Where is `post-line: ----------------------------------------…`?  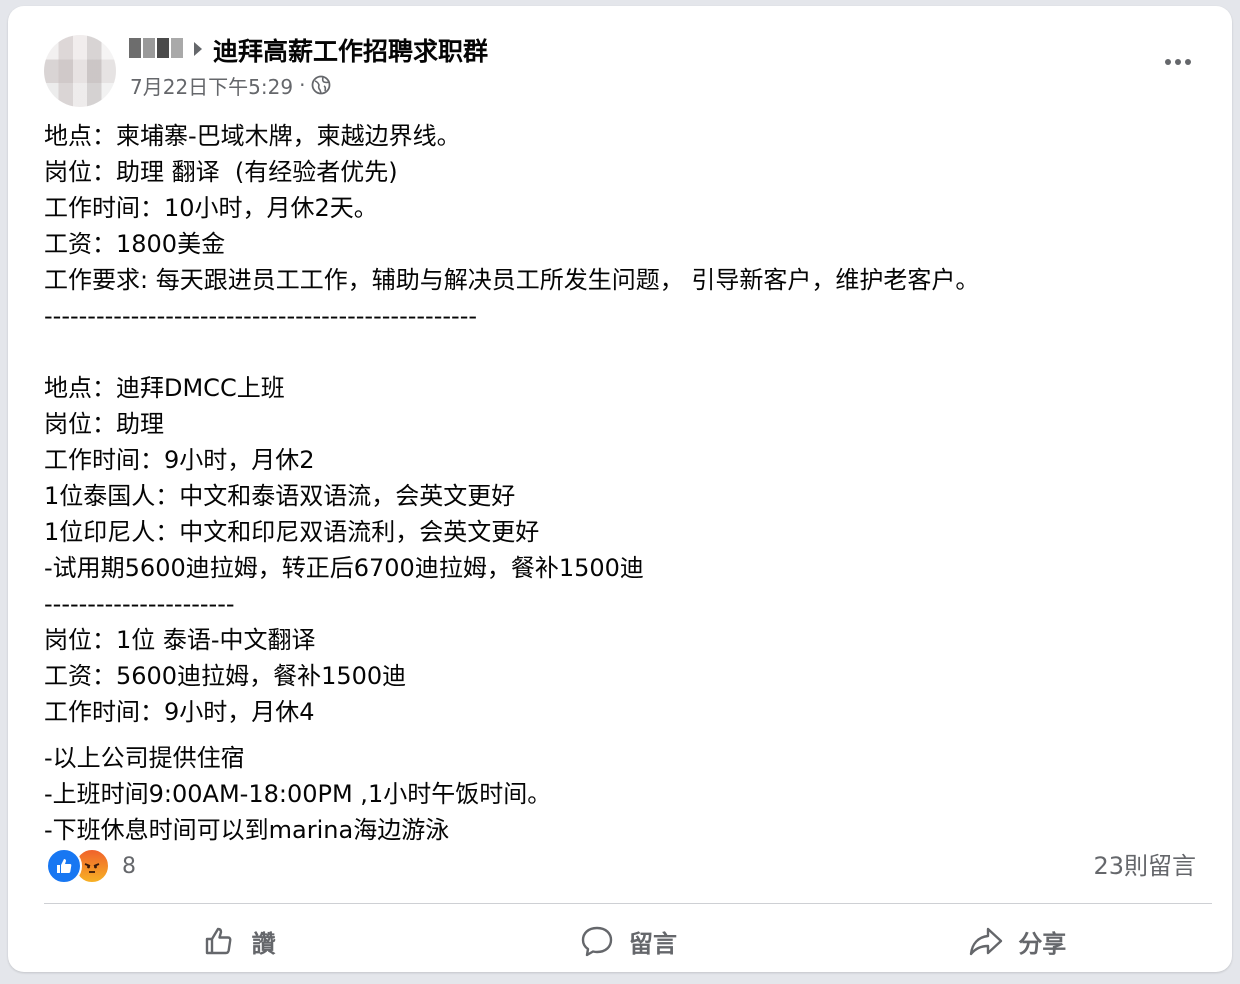
post-line: ----------------------------------------… is located at coordinates (261, 316).